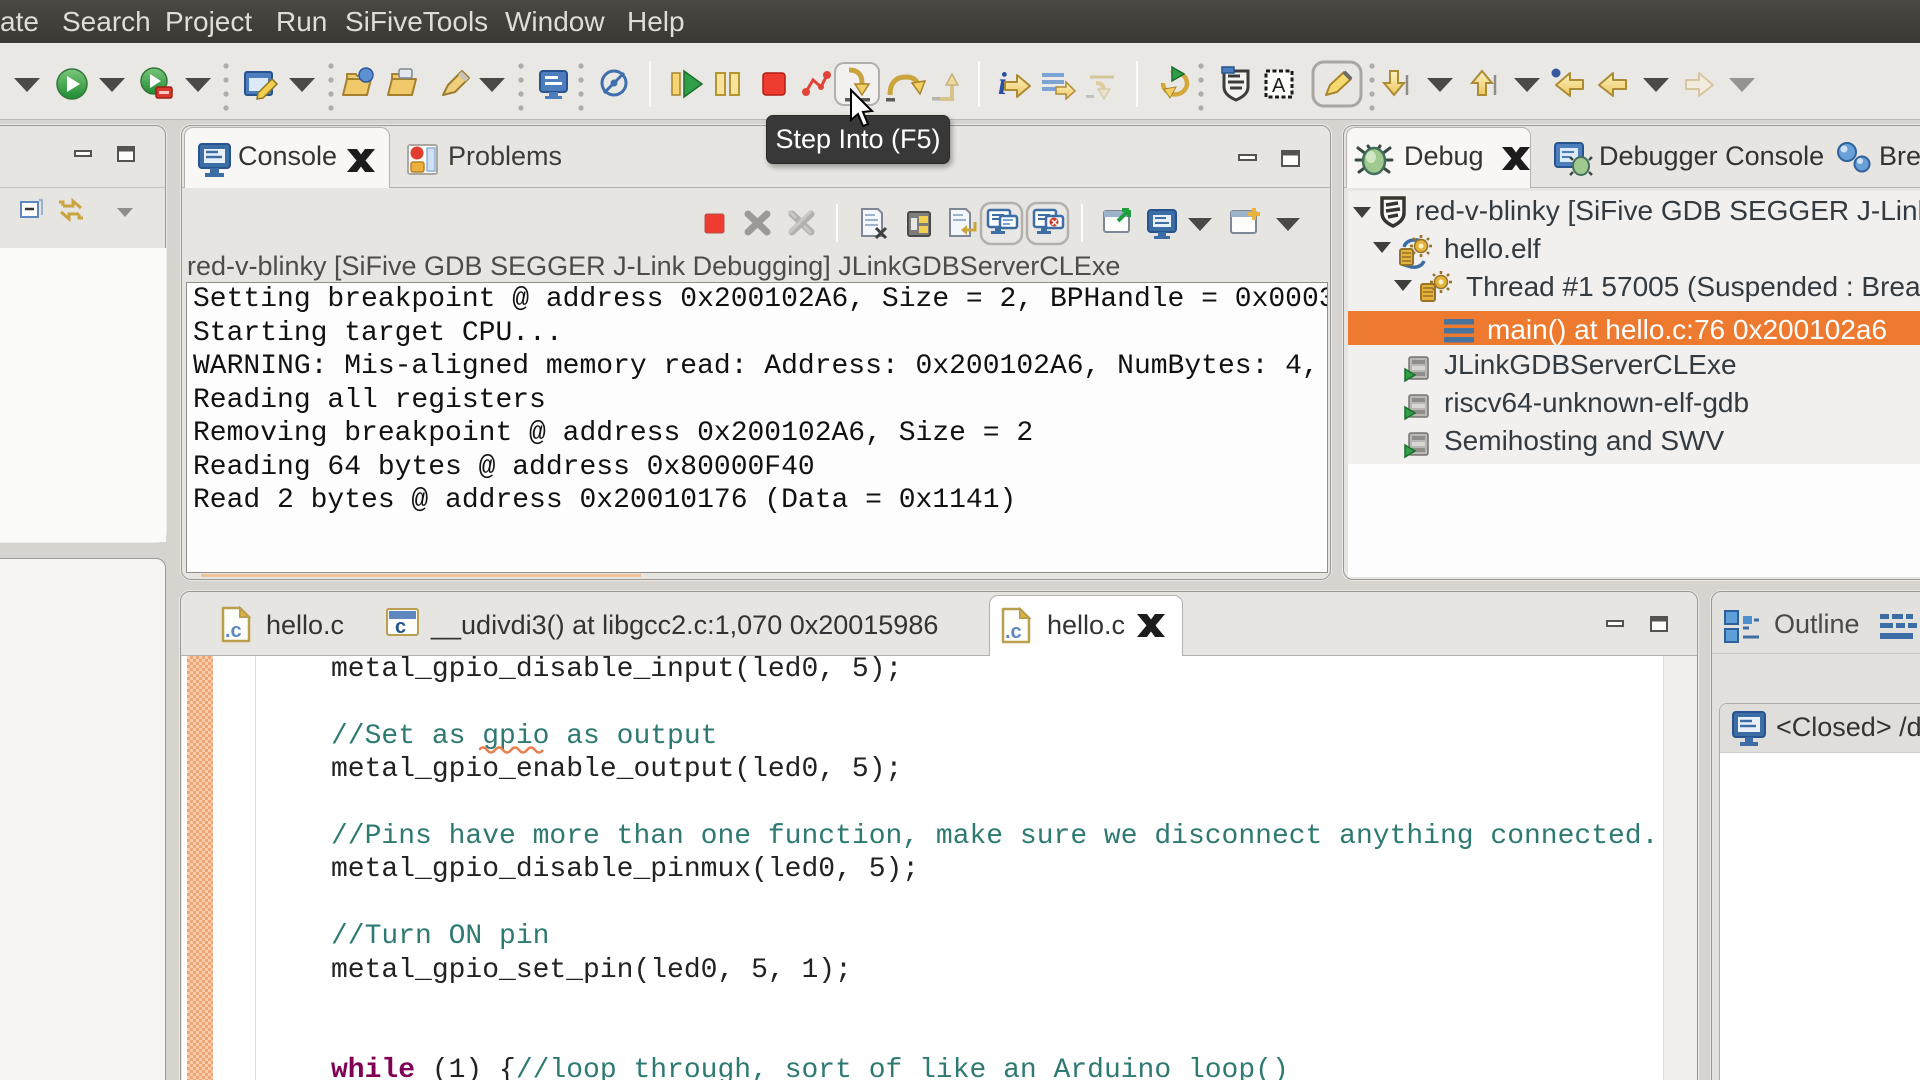 This screenshot has width=1920, height=1080. What do you see at coordinates (1279, 86) in the screenshot?
I see `svg-text: A` at bounding box center [1279, 86].